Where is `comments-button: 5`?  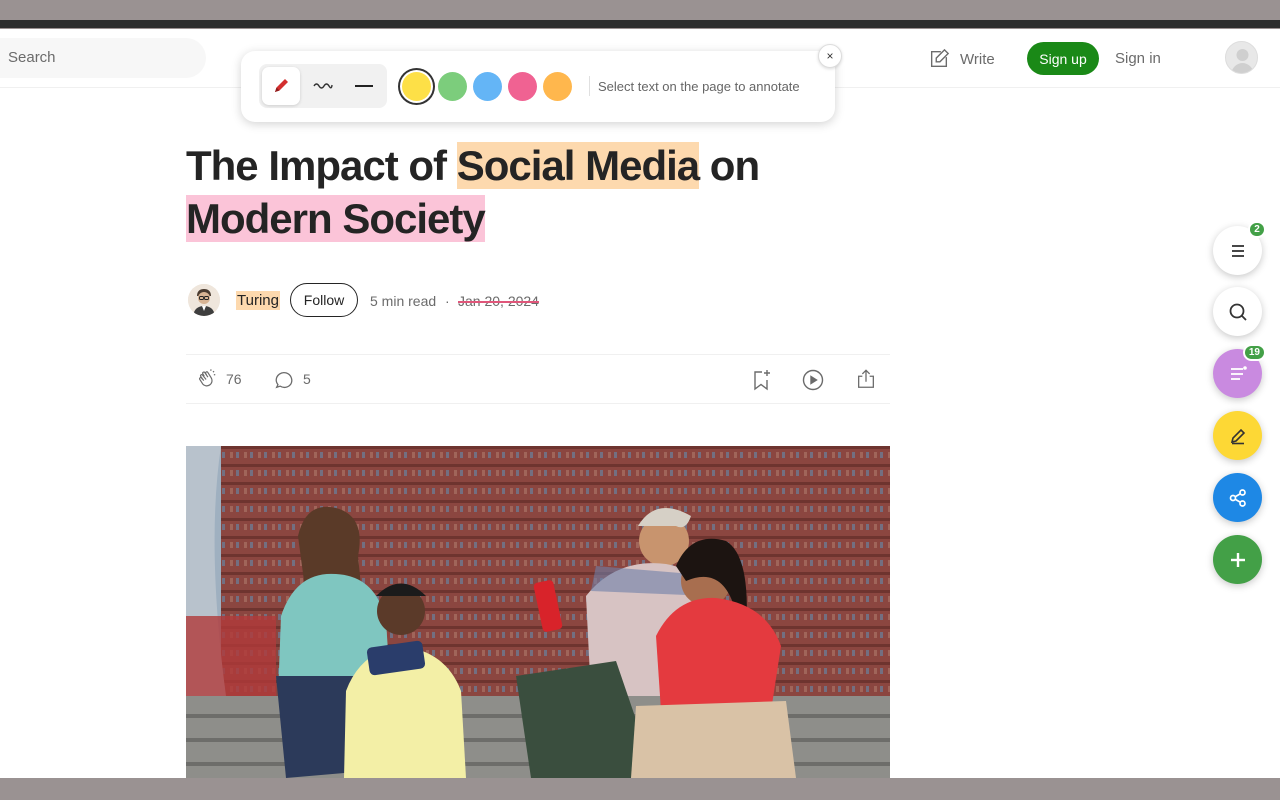
comments-button: 5 is located at coordinates (292, 379).